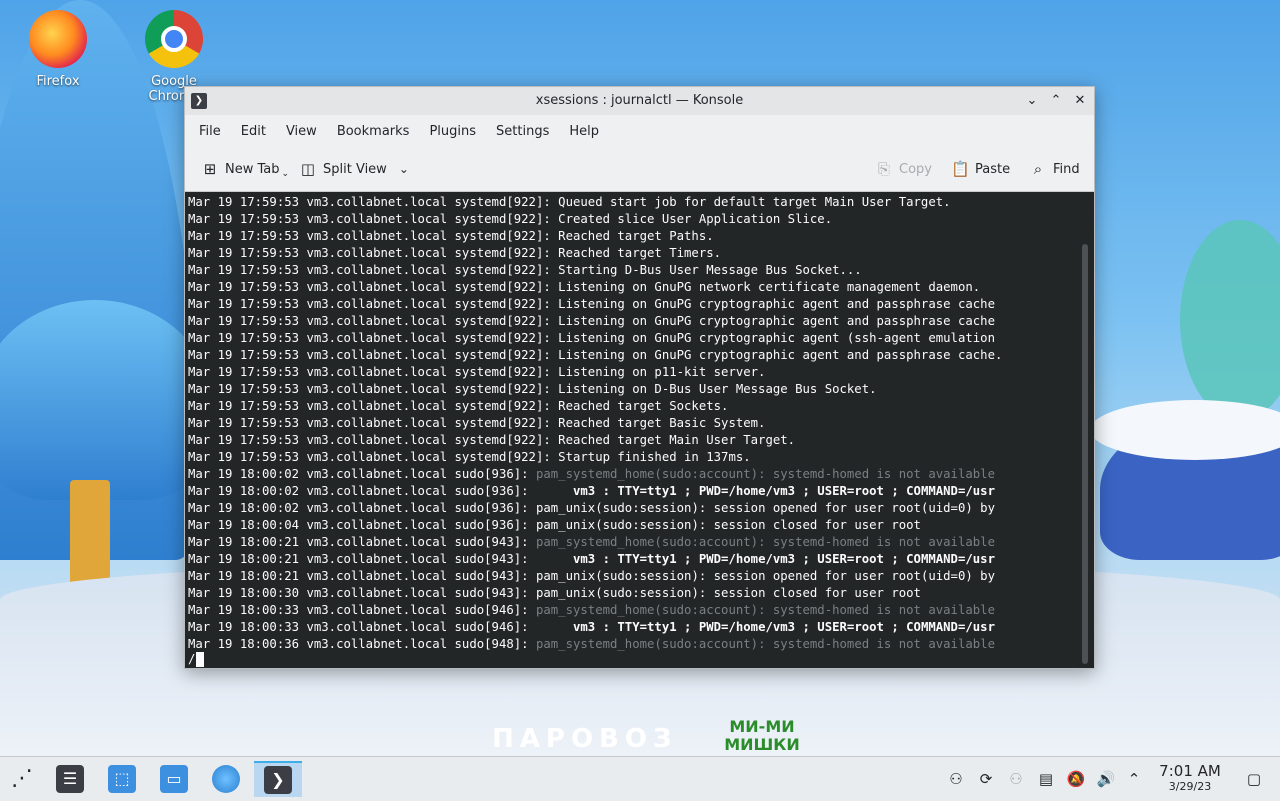 The height and width of the screenshot is (801, 1280). I want to click on menu-settings: Settings, so click(522, 131).